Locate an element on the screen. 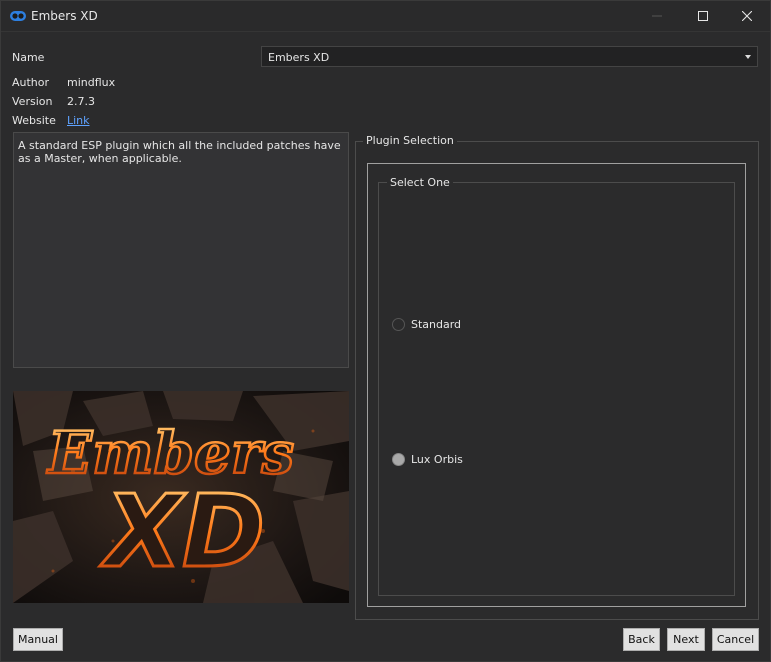 The width and height of the screenshot is (771, 662). website-label: Website is located at coordinates (34, 120).